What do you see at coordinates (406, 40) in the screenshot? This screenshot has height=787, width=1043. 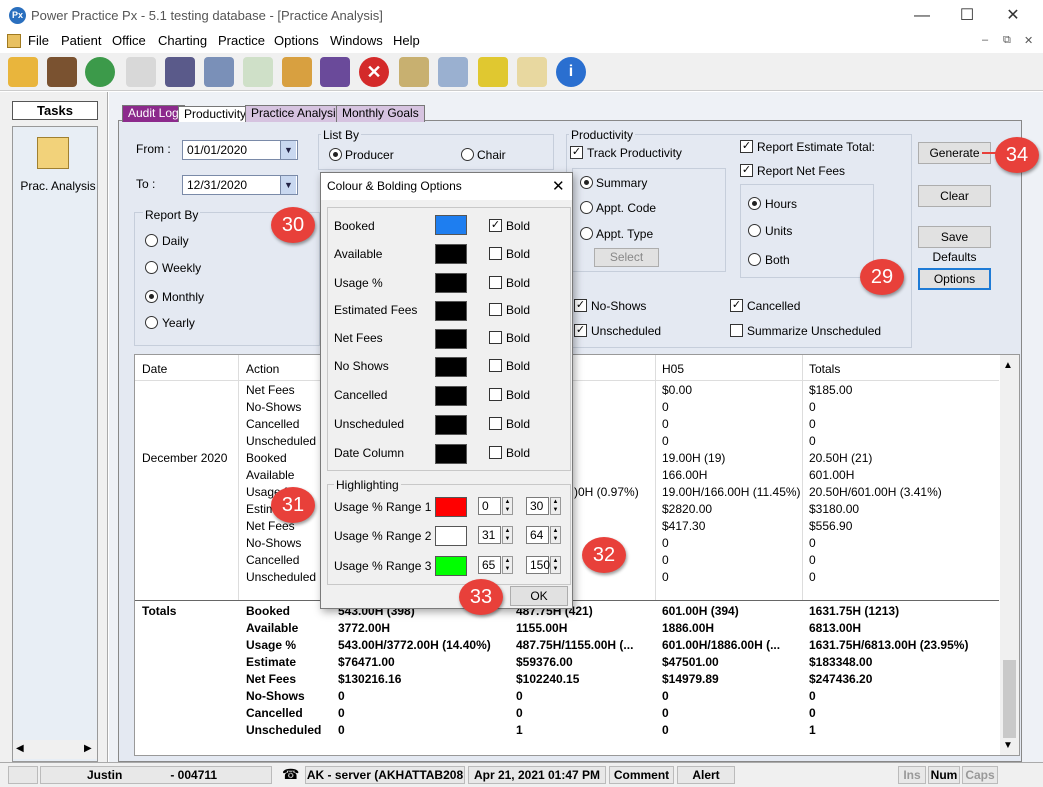 I see `menu-help: Help` at bounding box center [406, 40].